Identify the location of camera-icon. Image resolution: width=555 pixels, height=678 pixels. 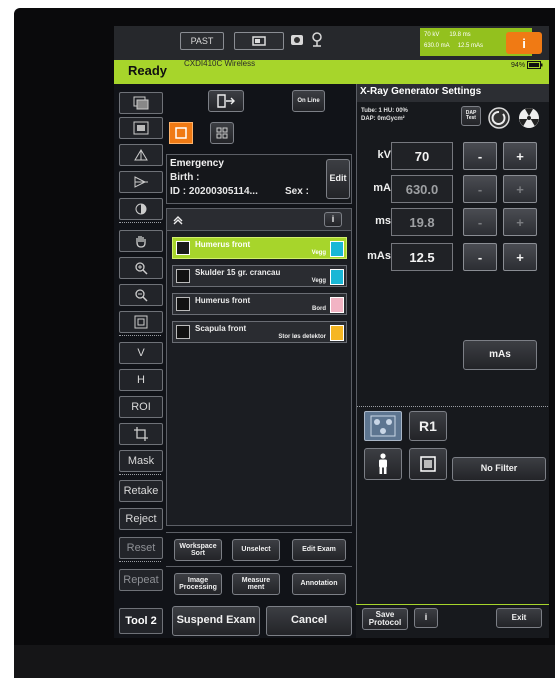
(297, 42).